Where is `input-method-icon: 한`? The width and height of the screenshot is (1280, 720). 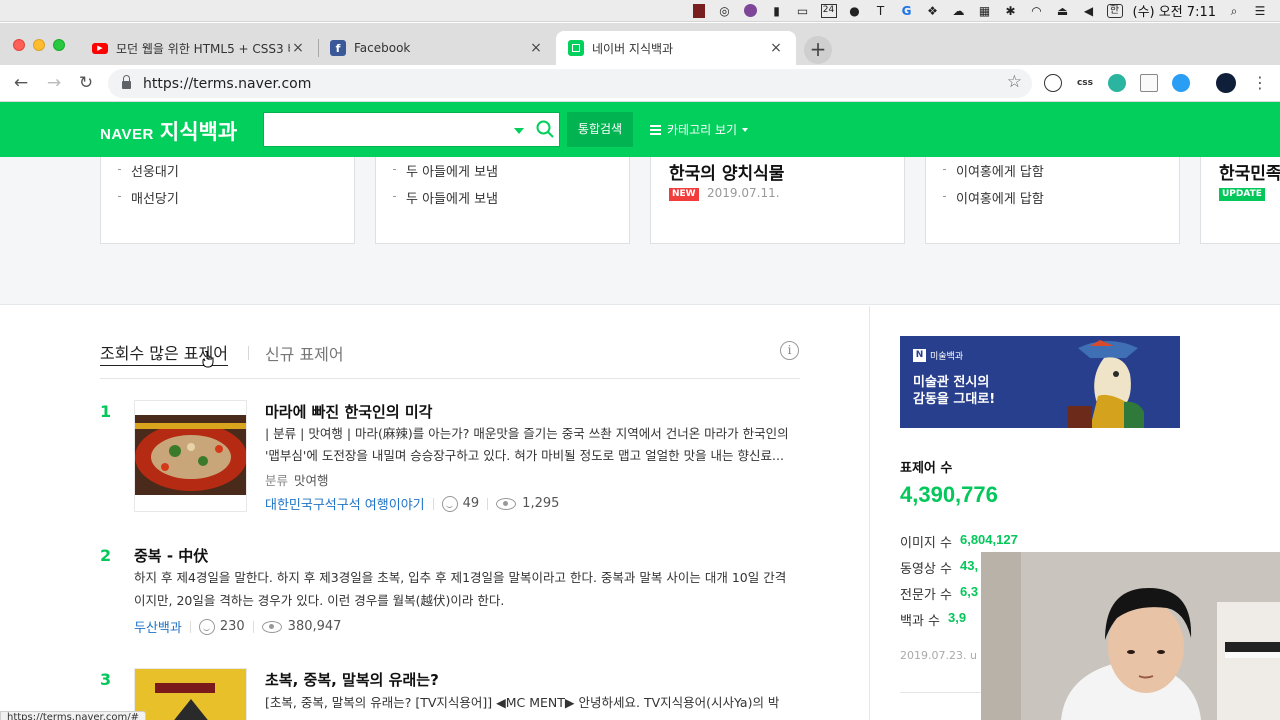
input-method-icon: 한 is located at coordinates (1114, 10).